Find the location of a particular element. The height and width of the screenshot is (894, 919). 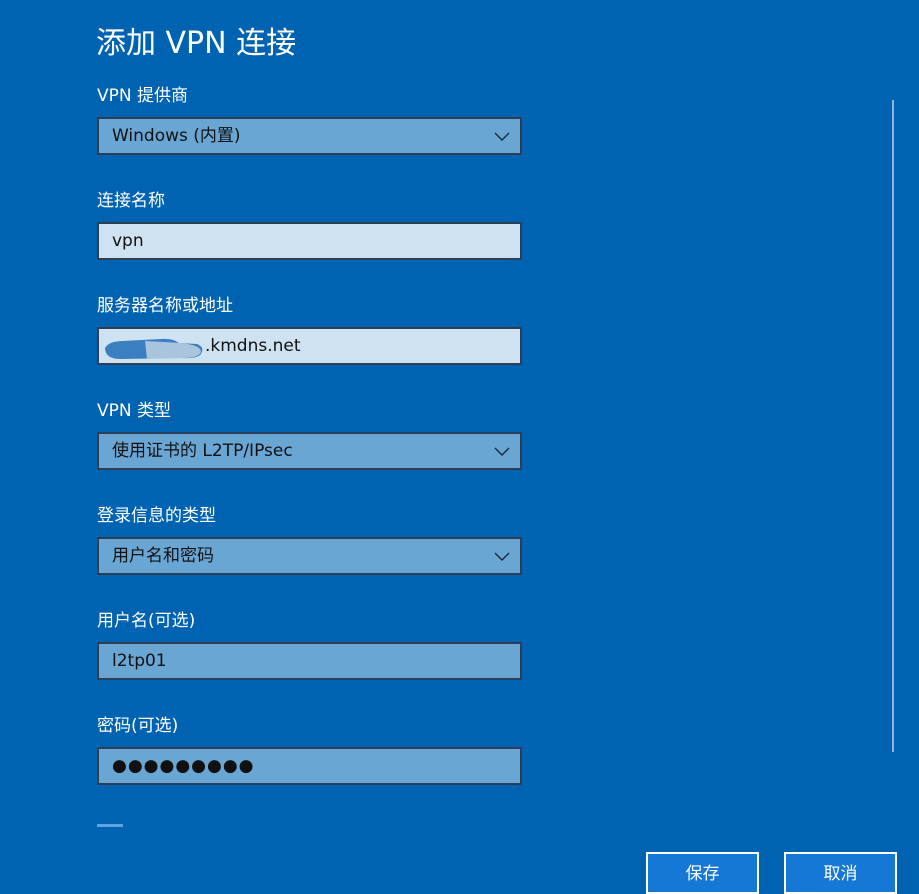

server-address-group: 服务器名称或地址 .kmdns.net is located at coordinates (309, 329).